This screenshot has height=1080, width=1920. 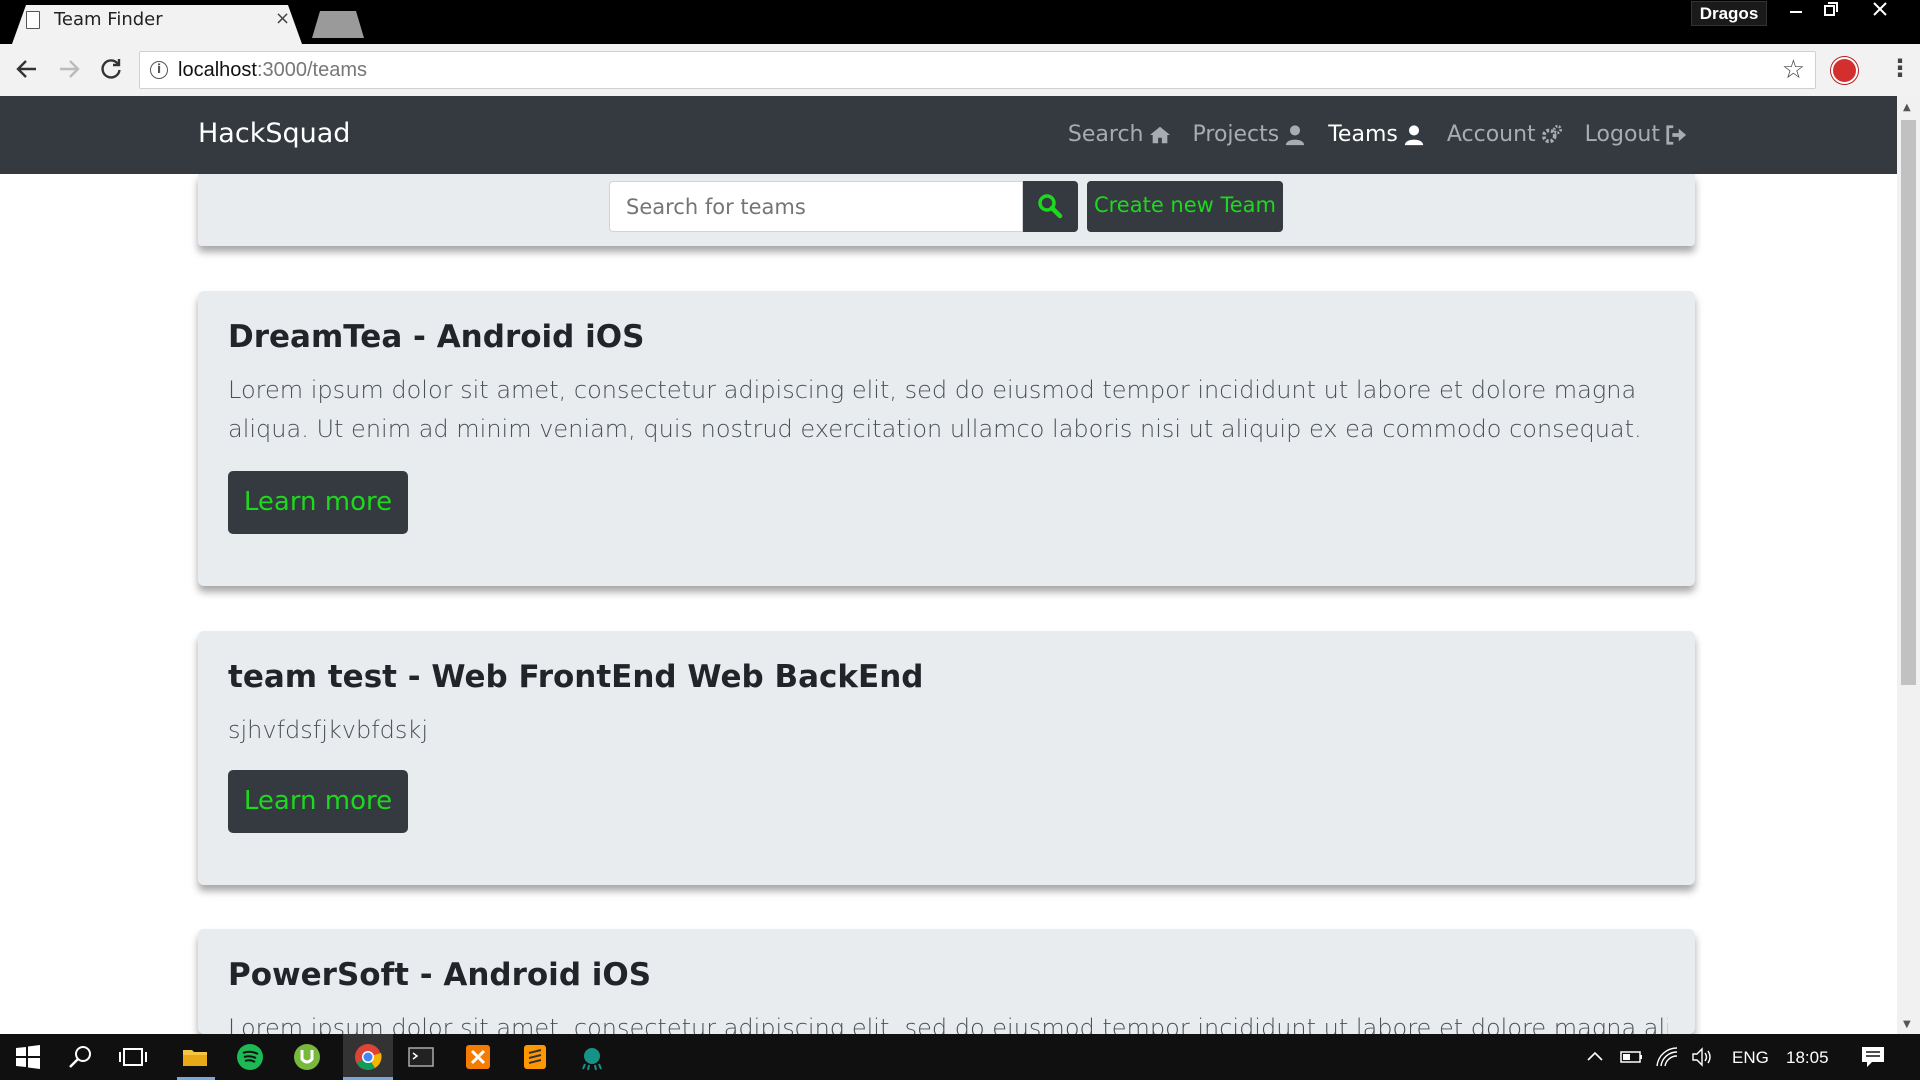 What do you see at coordinates (133, 1057) in the screenshot?
I see `task-view-icon` at bounding box center [133, 1057].